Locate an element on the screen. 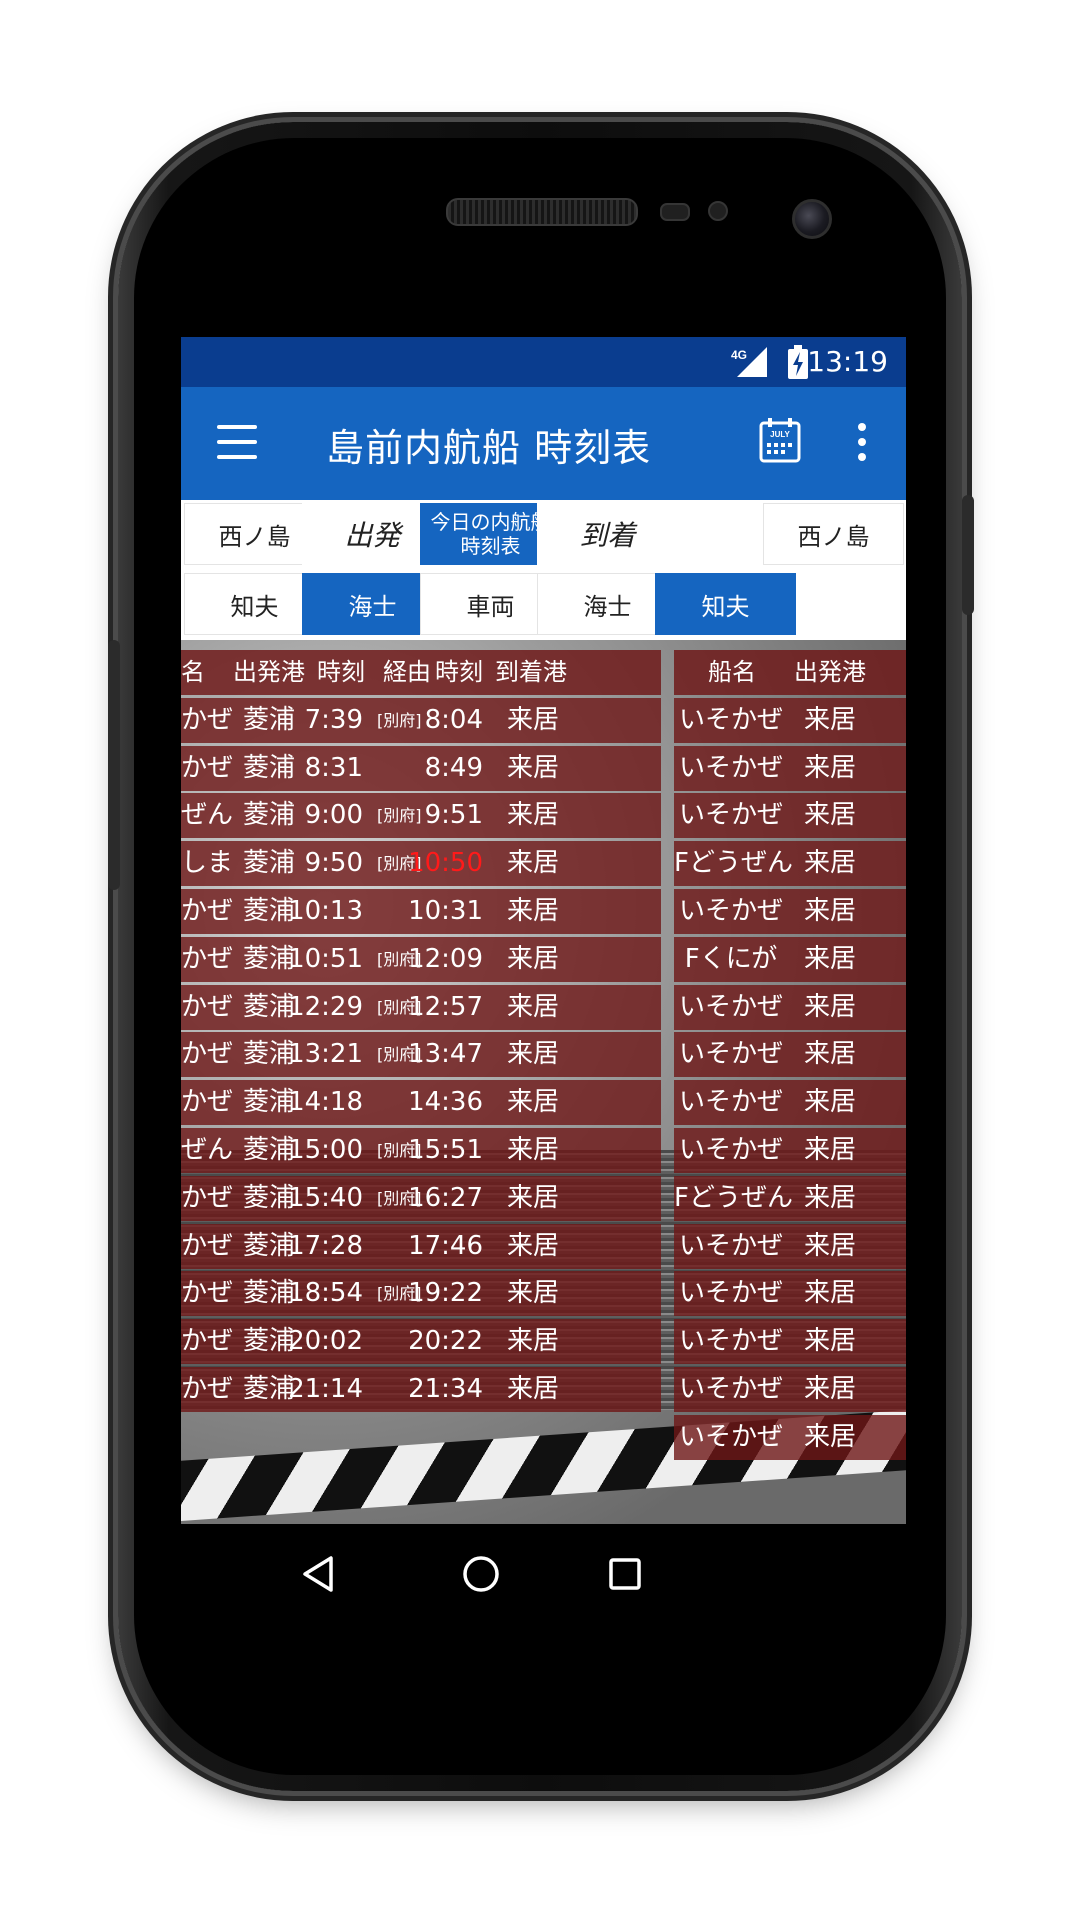 The image size is (1080, 1920). table-row: かぜ 菱浦 20:02 20:22 来居 is located at coordinates (421, 1342).